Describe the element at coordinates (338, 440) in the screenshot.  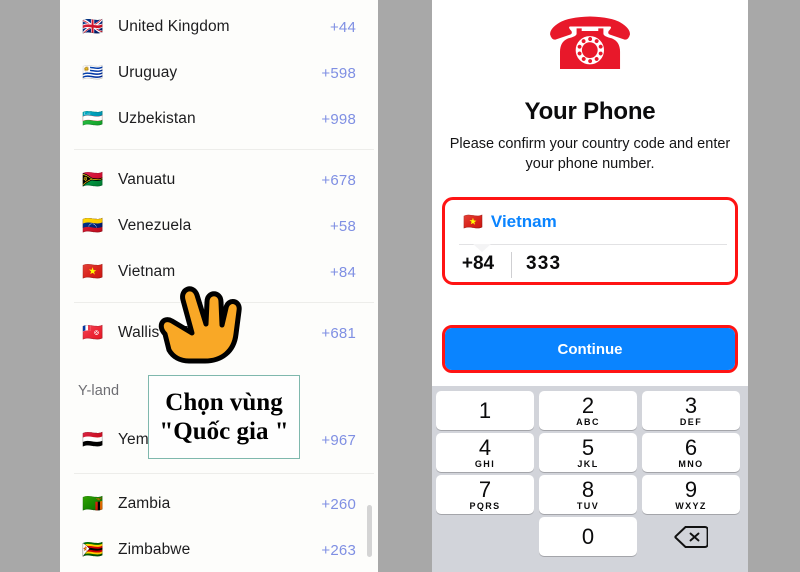
I see `country-dial-code: +967` at that location.